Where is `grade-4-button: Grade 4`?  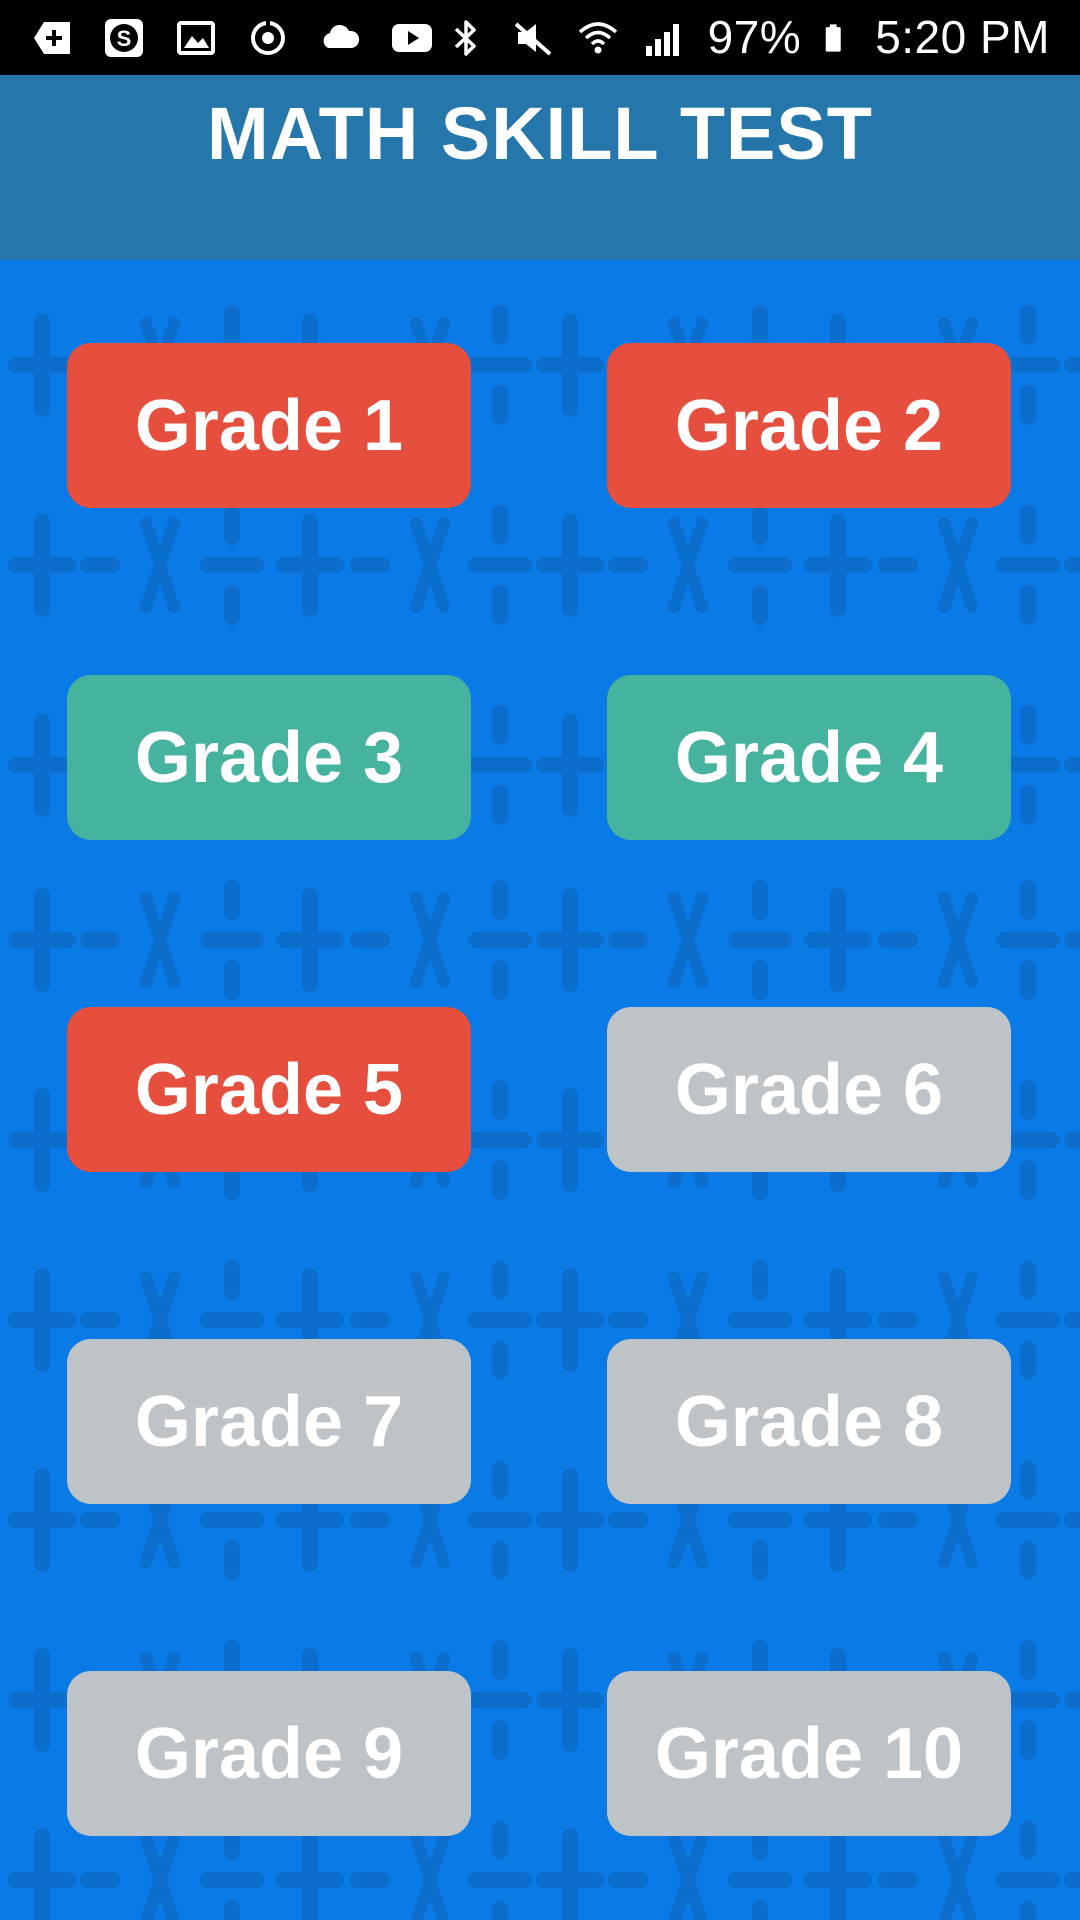
grade-4-button: Grade 4 is located at coordinates (809, 757).